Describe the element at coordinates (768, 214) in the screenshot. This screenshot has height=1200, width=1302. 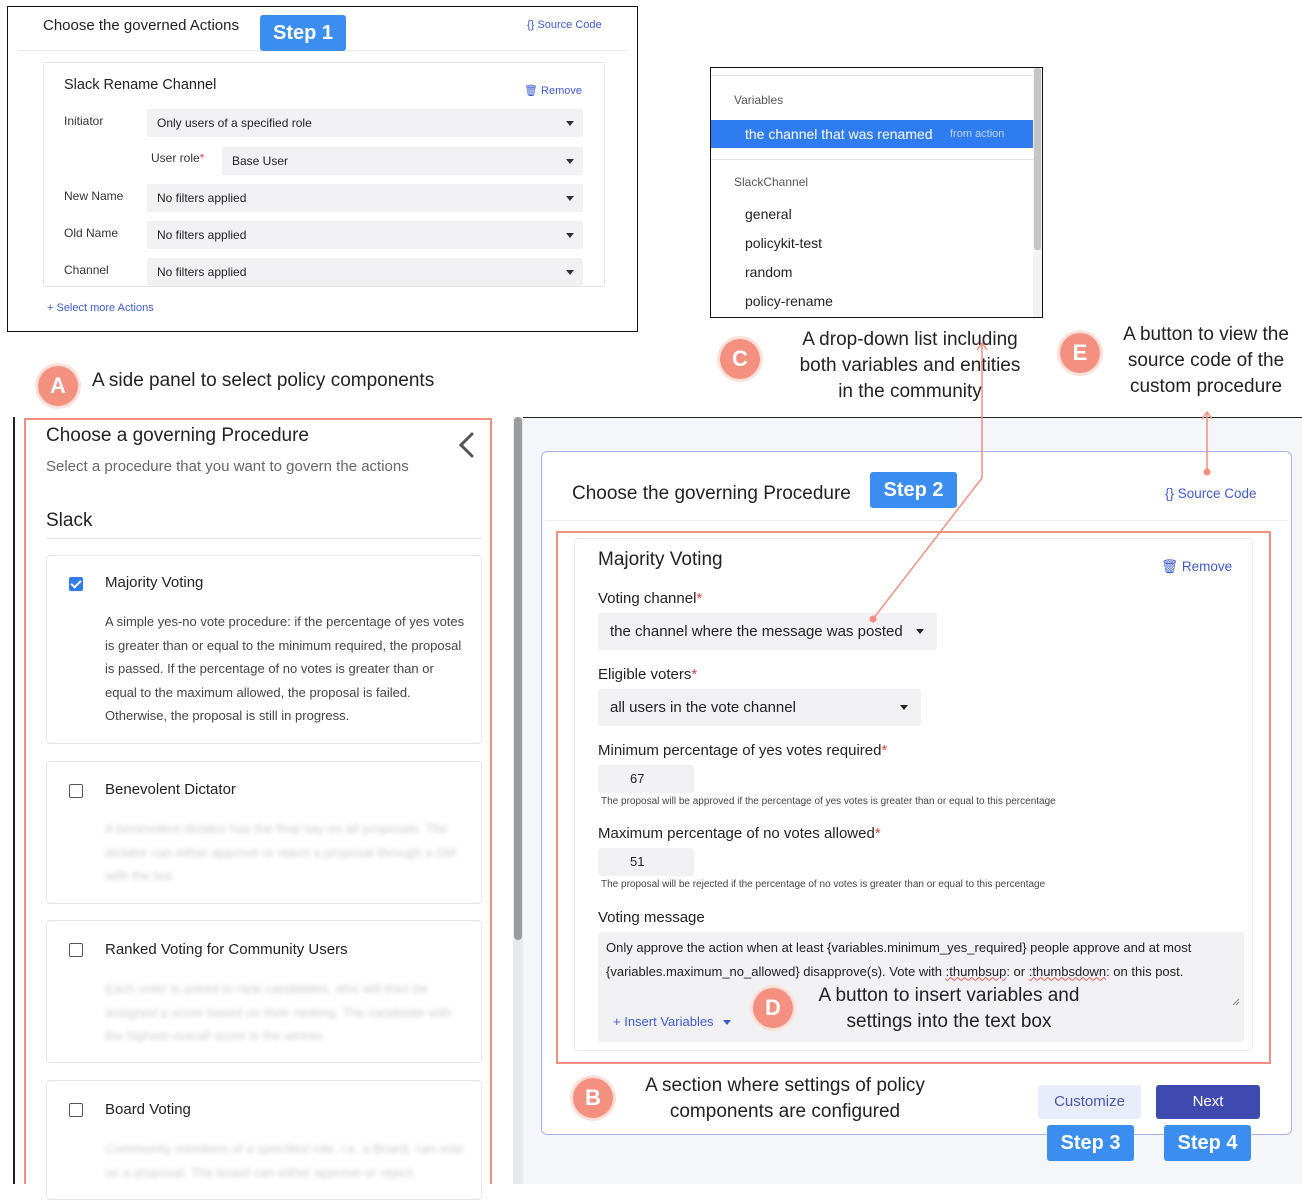
I see `dropdown-item: general` at that location.